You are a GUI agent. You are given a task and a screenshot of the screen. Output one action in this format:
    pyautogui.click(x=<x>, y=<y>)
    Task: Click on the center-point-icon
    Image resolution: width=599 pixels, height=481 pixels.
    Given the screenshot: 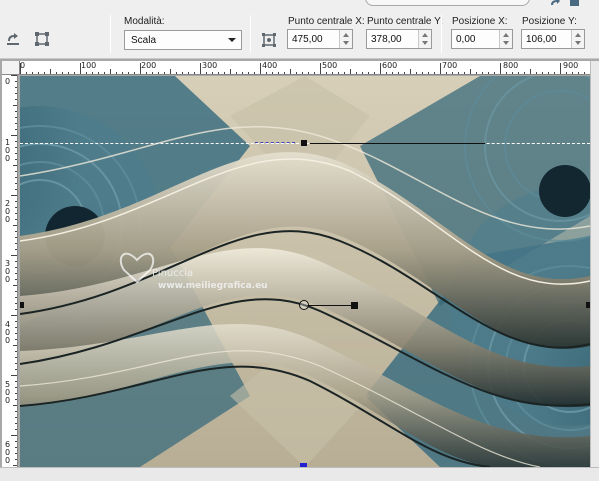 What is the action you would take?
    pyautogui.click(x=269, y=40)
    